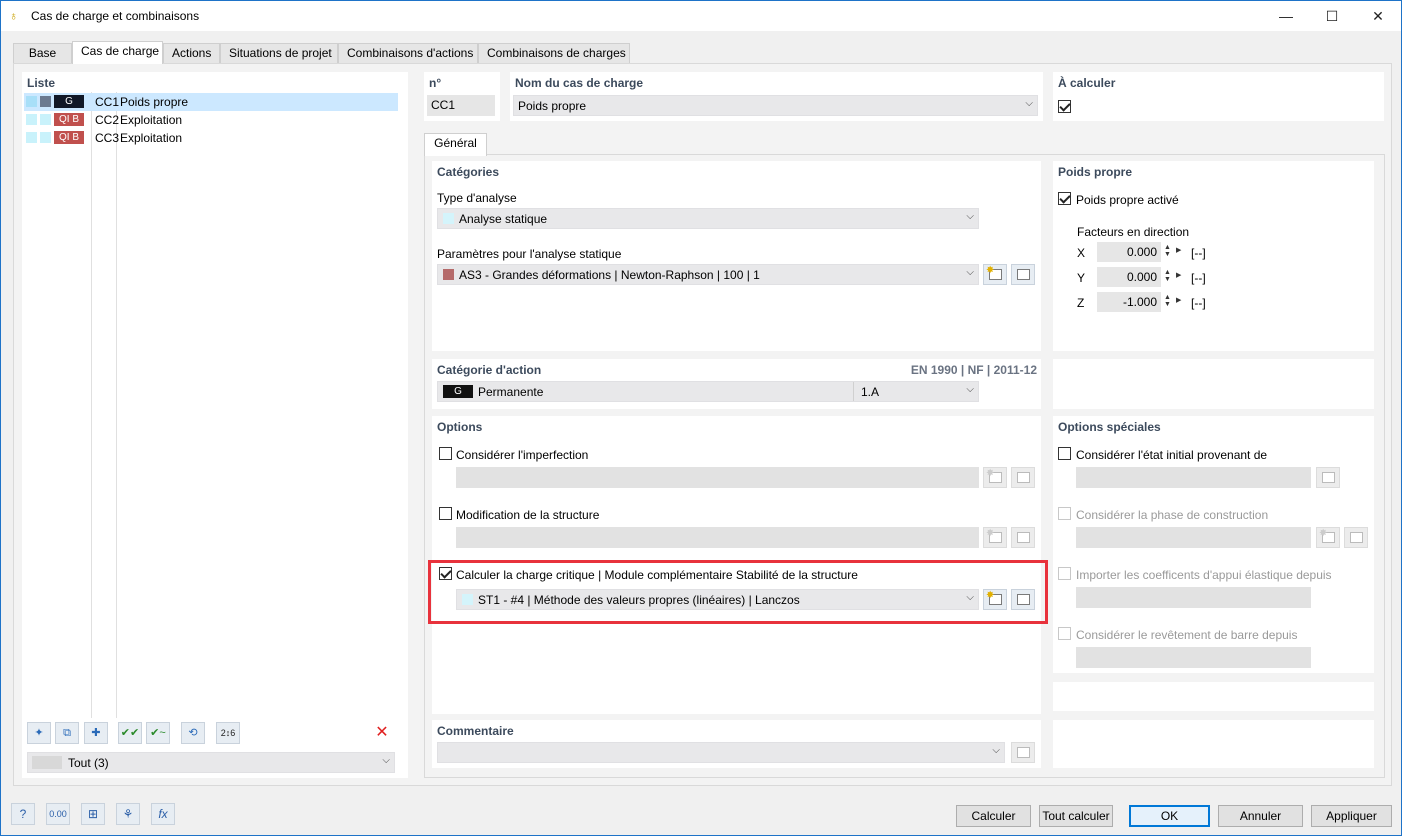  I want to click on comment-select: ⌵, so click(721, 752).